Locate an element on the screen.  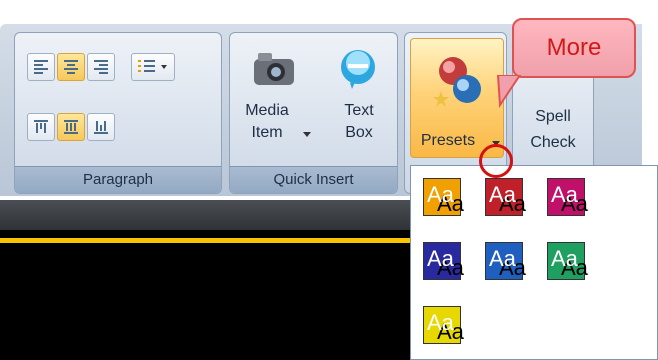
valign-middle-icon is located at coordinates (71, 127).